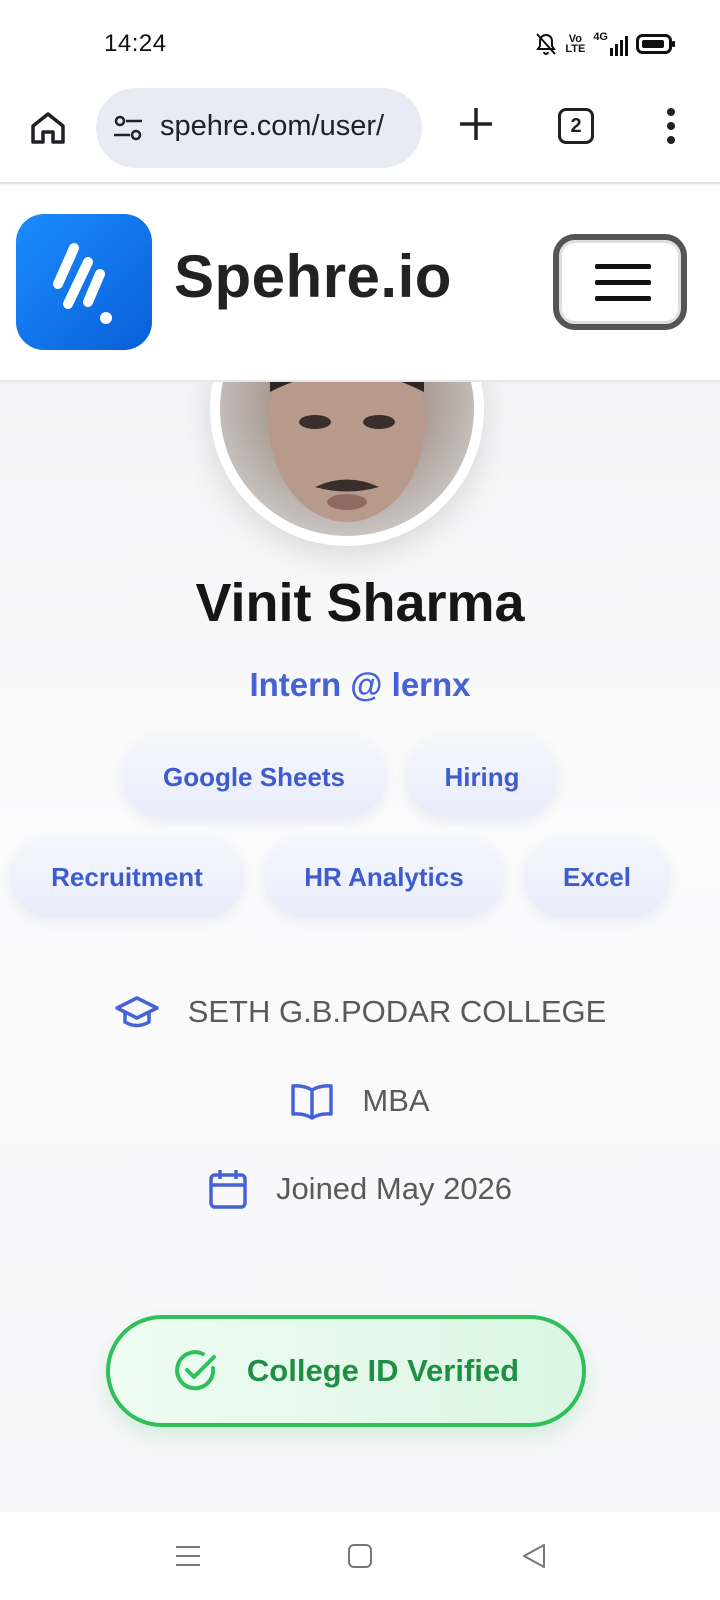 The image size is (720, 1600). What do you see at coordinates (383, 1370) in the screenshot?
I see `verified-label: College ID Verified` at bounding box center [383, 1370].